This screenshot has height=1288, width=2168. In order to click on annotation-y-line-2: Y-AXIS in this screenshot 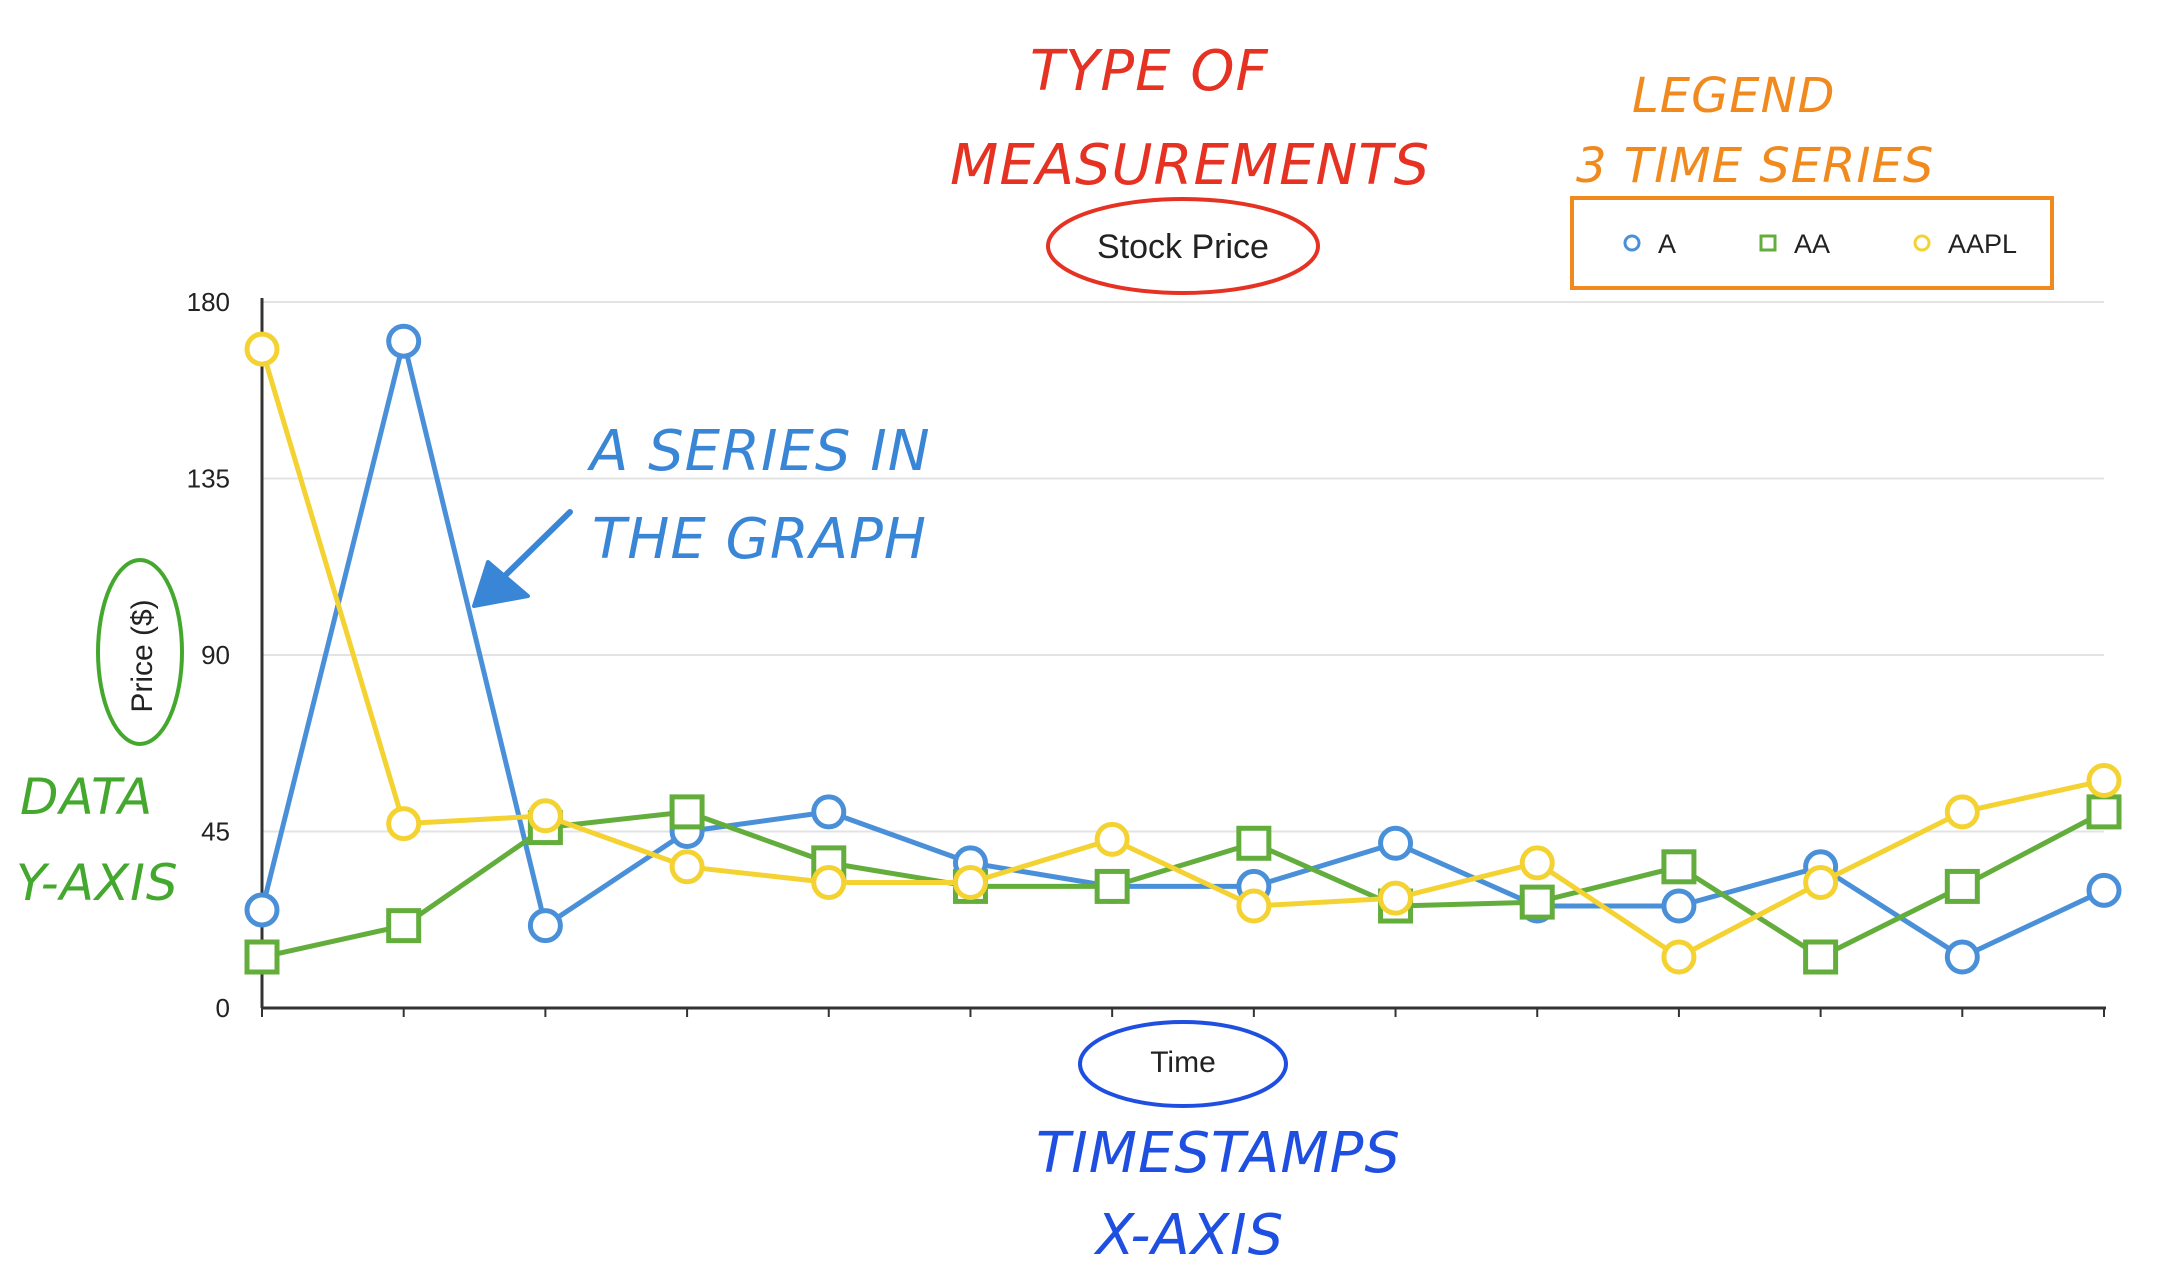, I will do `click(97, 883)`.